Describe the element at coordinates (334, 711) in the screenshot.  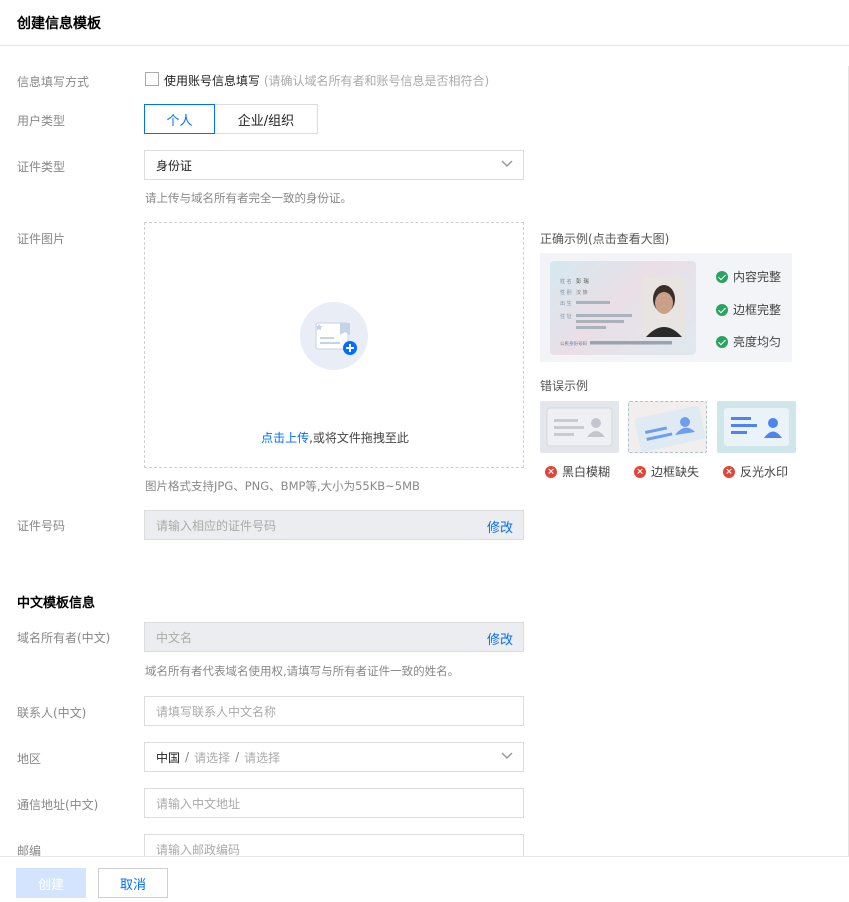
I see `contact-input: 请填写联系人中文名称` at that location.